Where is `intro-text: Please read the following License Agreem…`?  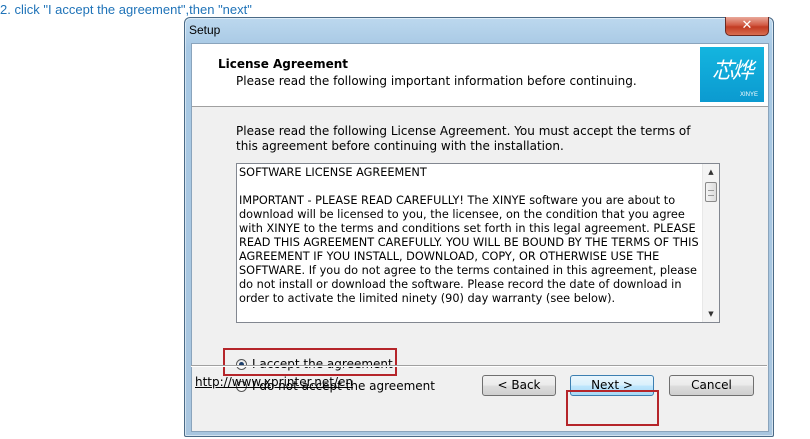 intro-text: Please read the following License Agreem… is located at coordinates (463, 138).